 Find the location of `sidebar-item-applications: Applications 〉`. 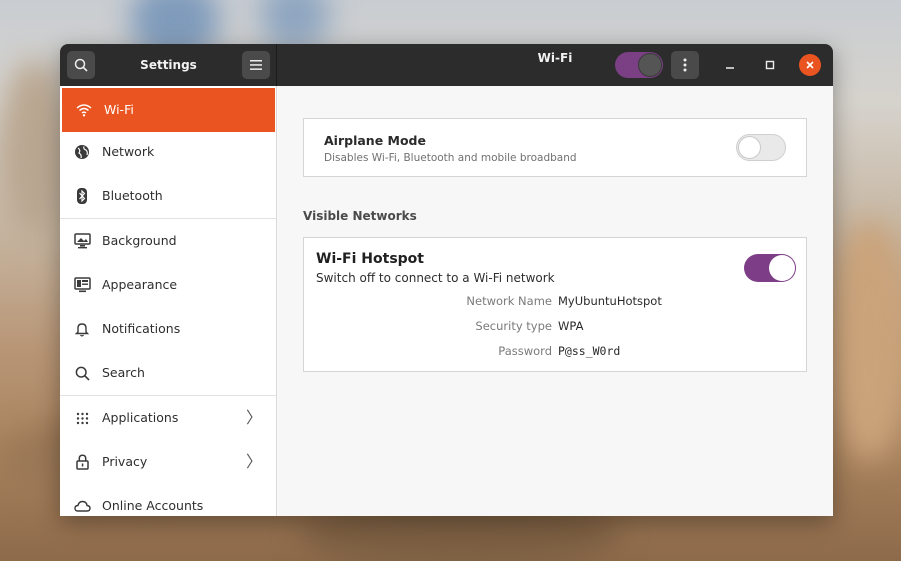

sidebar-item-applications: Applications 〉 is located at coordinates (168, 418).